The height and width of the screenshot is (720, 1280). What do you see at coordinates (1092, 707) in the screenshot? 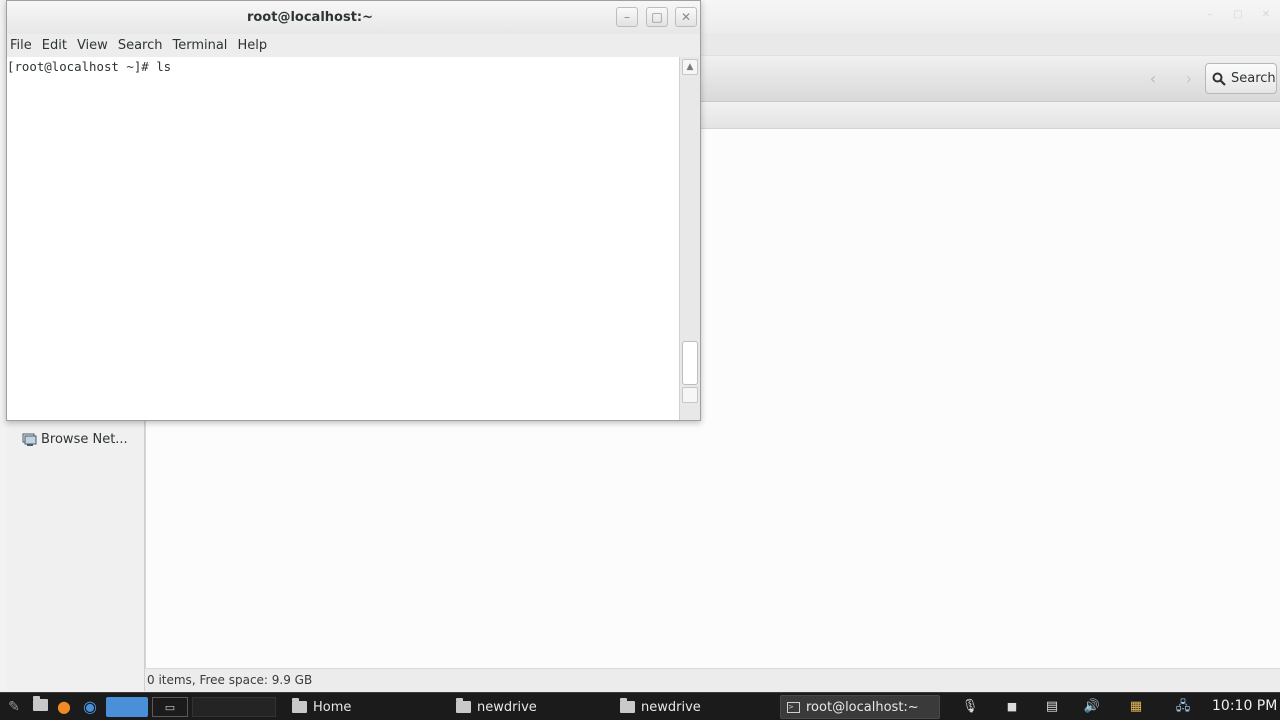
I see `volume-icon: 🔊` at bounding box center [1092, 707].